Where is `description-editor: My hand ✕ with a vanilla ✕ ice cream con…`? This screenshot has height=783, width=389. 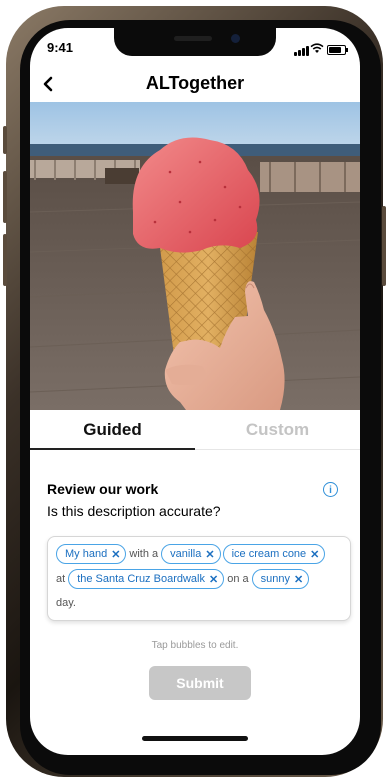 description-editor: My hand ✕ with a vanilla ✕ ice cream con… is located at coordinates (199, 578).